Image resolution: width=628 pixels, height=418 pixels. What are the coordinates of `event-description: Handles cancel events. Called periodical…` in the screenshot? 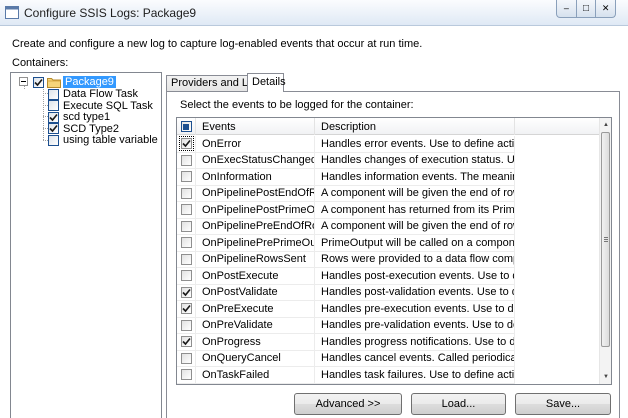 It's located at (415, 358).